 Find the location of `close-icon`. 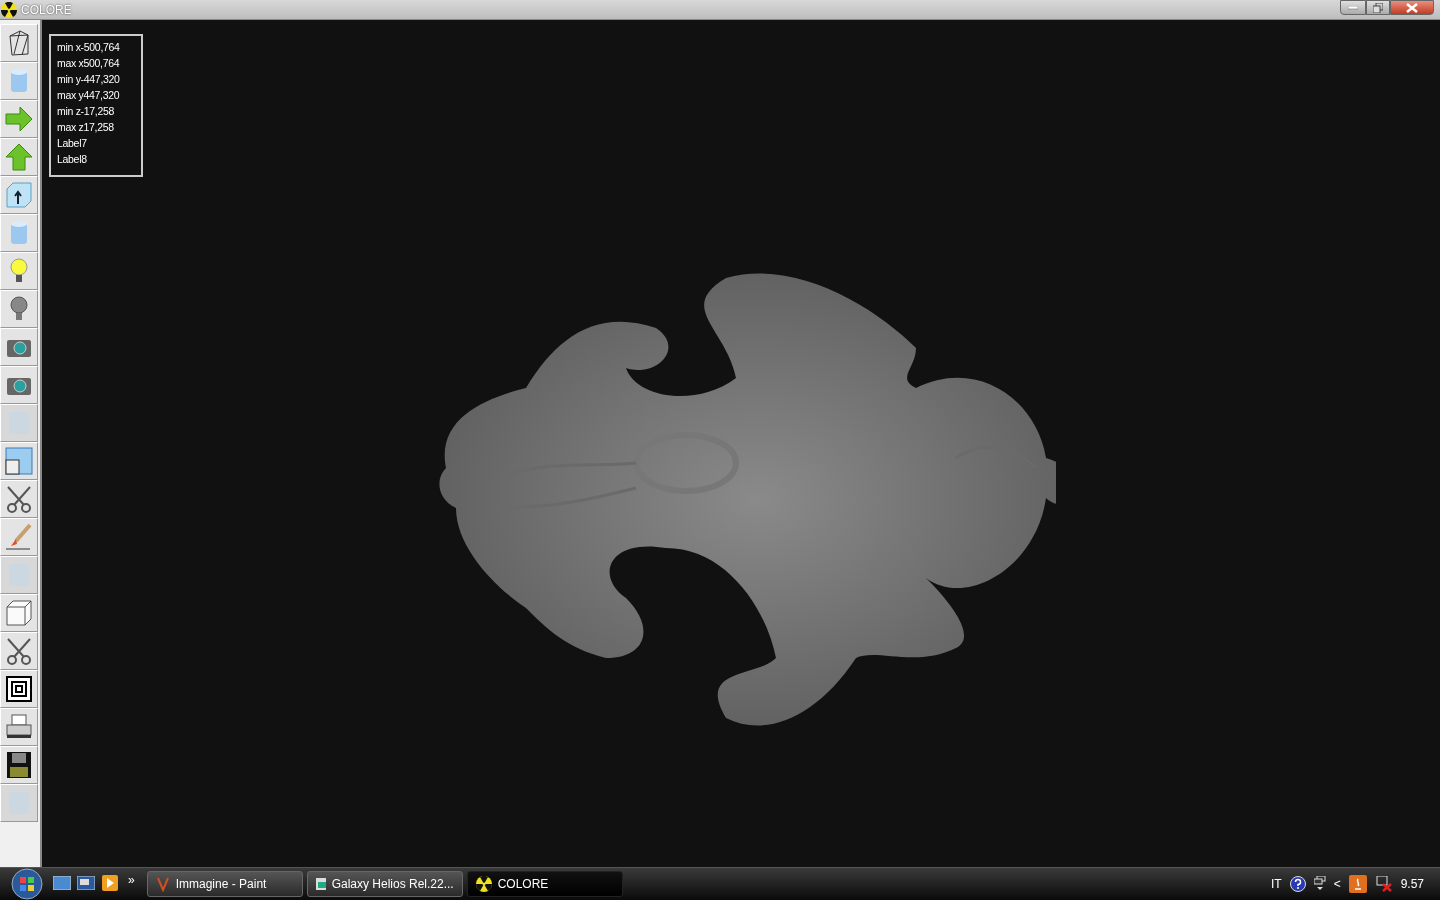

close-icon is located at coordinates (1412, 7).